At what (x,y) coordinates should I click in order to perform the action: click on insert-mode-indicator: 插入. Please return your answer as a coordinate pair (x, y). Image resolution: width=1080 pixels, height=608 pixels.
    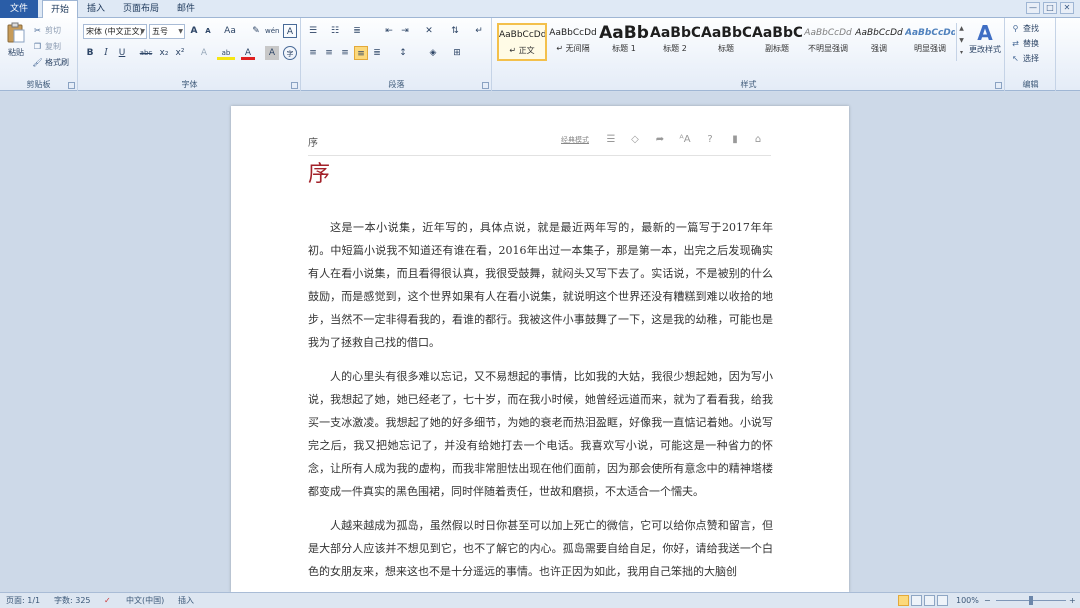
    Looking at the image, I should click on (186, 600).